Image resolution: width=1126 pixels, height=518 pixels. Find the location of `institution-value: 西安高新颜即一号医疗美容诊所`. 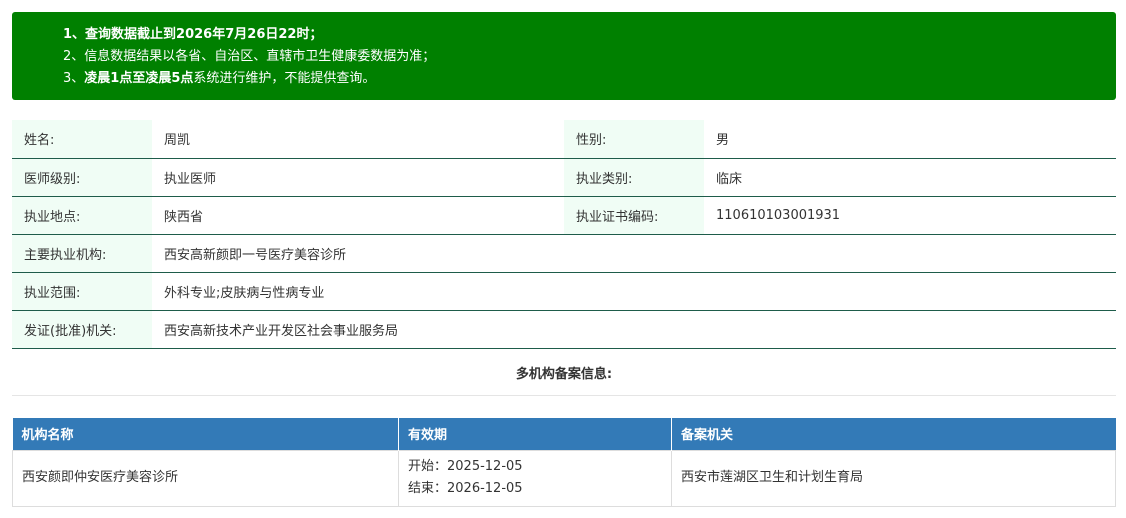

institution-value: 西安高新颜即一号医疗美容诊所 is located at coordinates (634, 253).